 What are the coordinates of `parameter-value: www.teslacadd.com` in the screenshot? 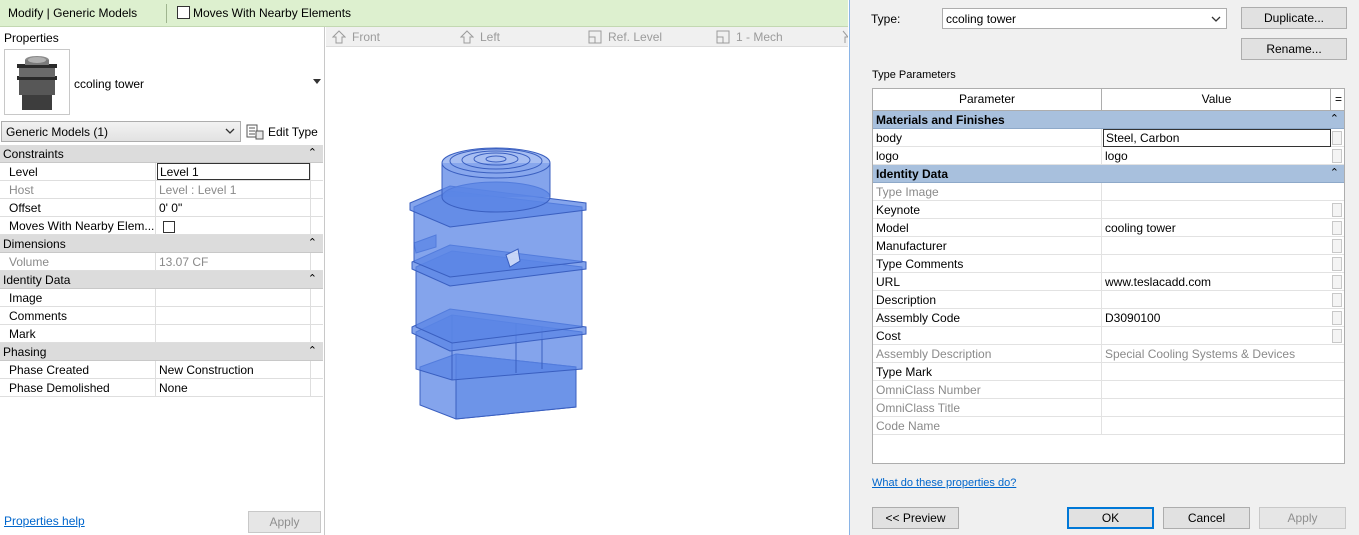 It's located at (1217, 282).